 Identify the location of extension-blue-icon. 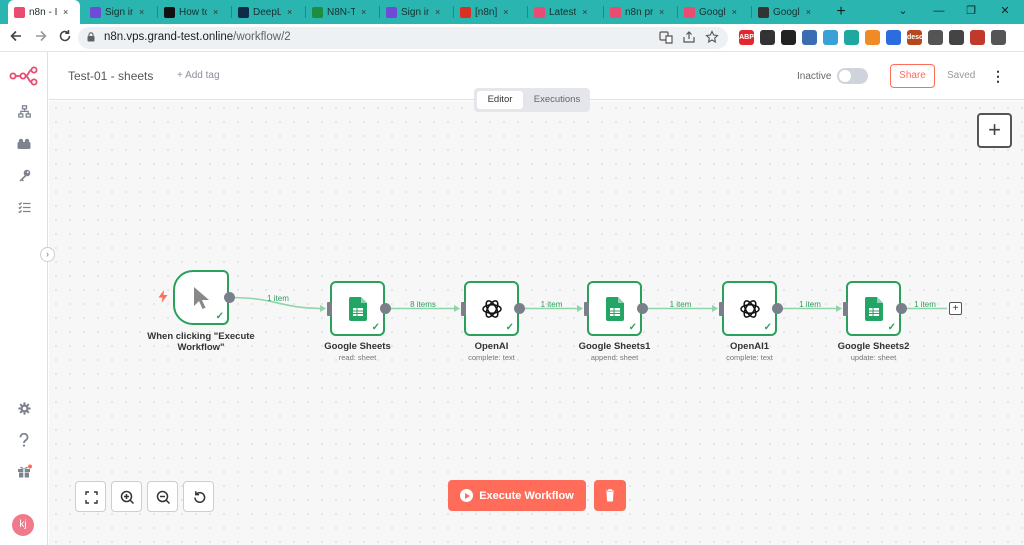
(893, 37).